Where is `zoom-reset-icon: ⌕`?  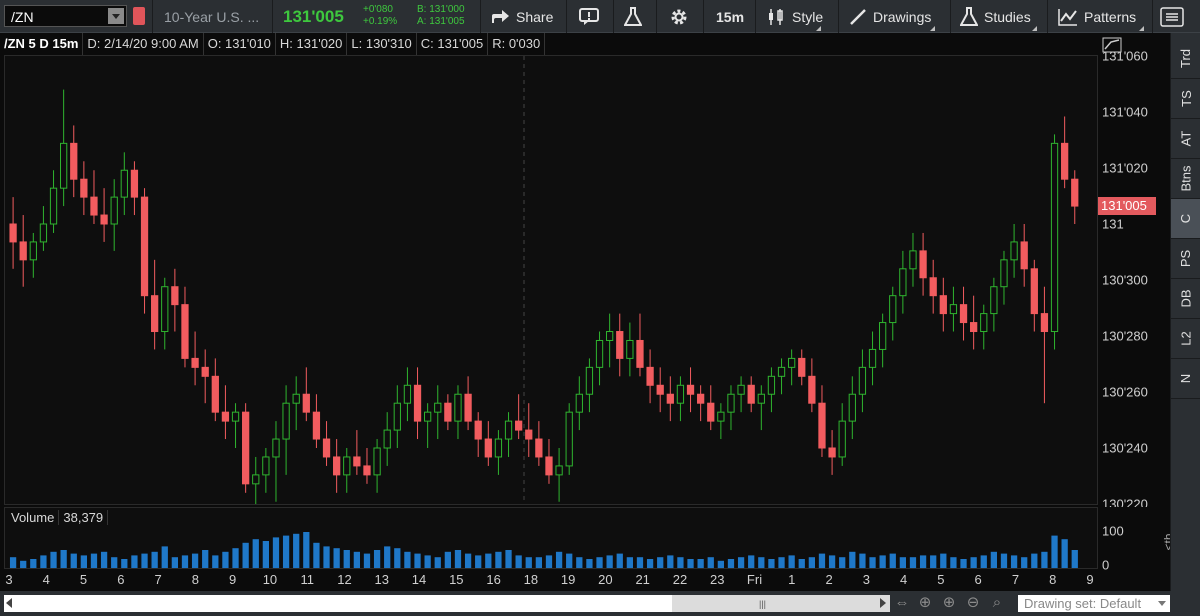
zoom-reset-icon: ⌕ is located at coordinates (997, 603).